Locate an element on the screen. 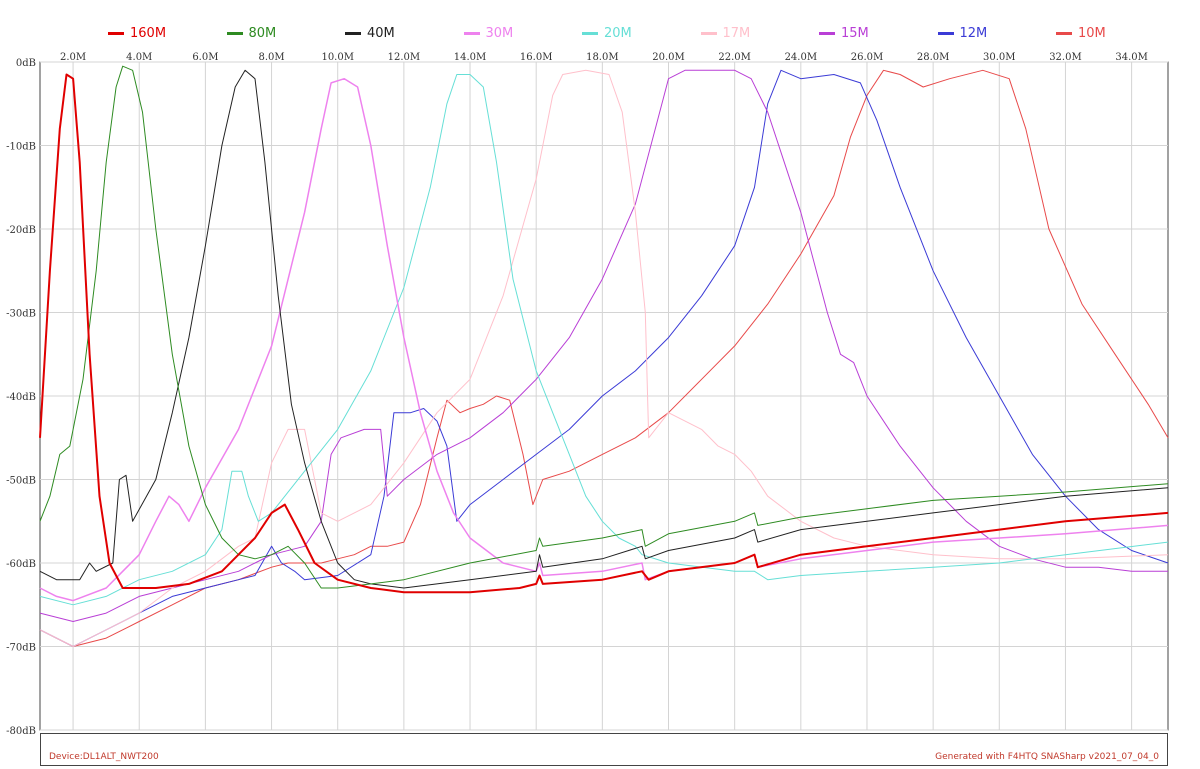 The image size is (1200, 769). legend-item-15M: 15M is located at coordinates (844, 33).